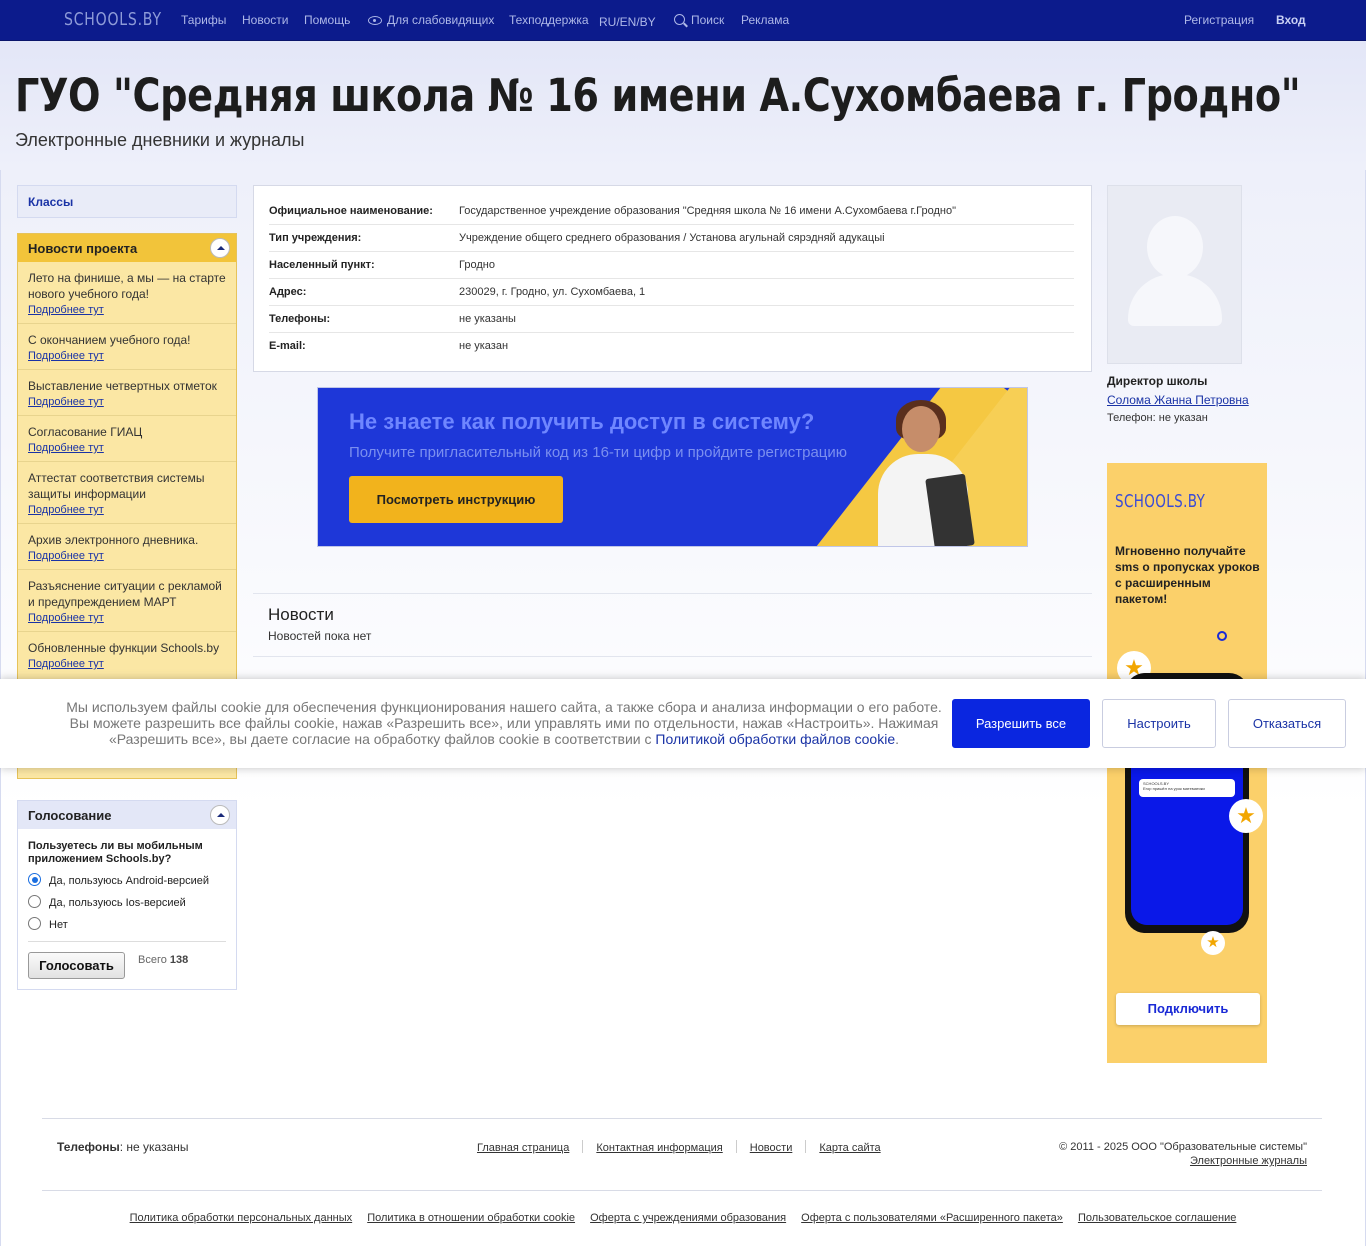 The width and height of the screenshot is (1366, 1246). I want to click on ad-logo: SCHOOLS.BY, so click(1160, 501).